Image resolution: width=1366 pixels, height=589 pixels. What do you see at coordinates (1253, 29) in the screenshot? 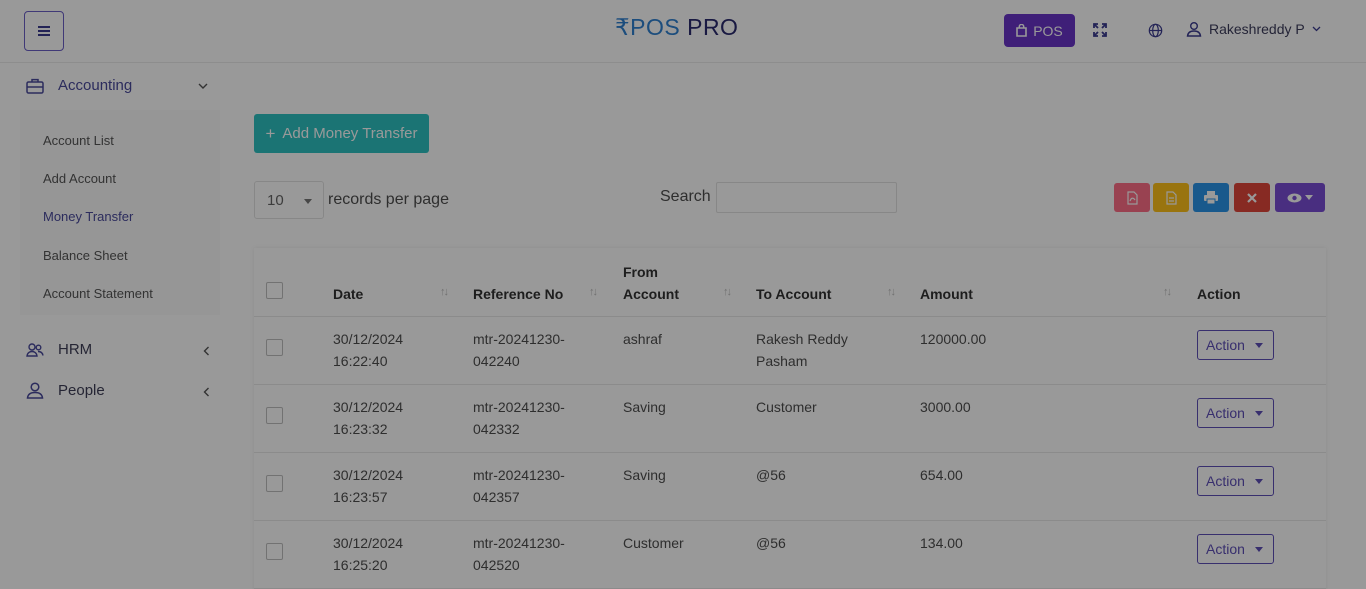
I see `user-menu: Rakeshreddy P` at bounding box center [1253, 29].